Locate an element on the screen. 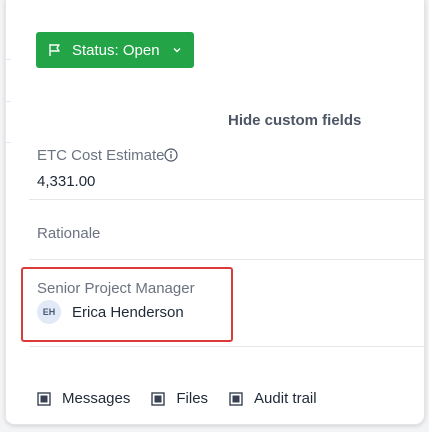  info-icon is located at coordinates (171, 155).